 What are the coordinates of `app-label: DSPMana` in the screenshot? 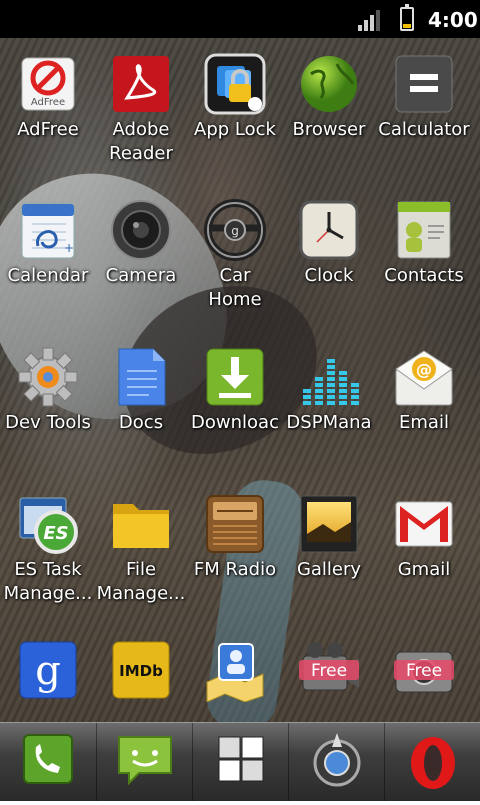 It's located at (329, 422).